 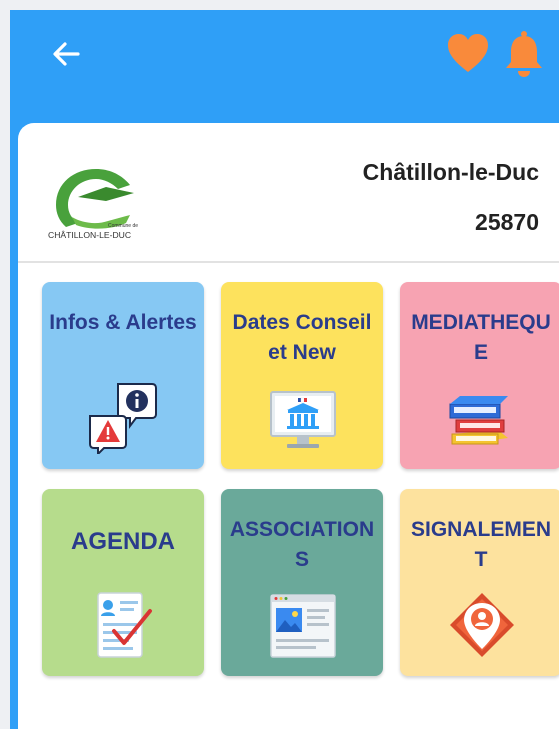 I want to click on map-pin-icon, so click(x=482, y=625).